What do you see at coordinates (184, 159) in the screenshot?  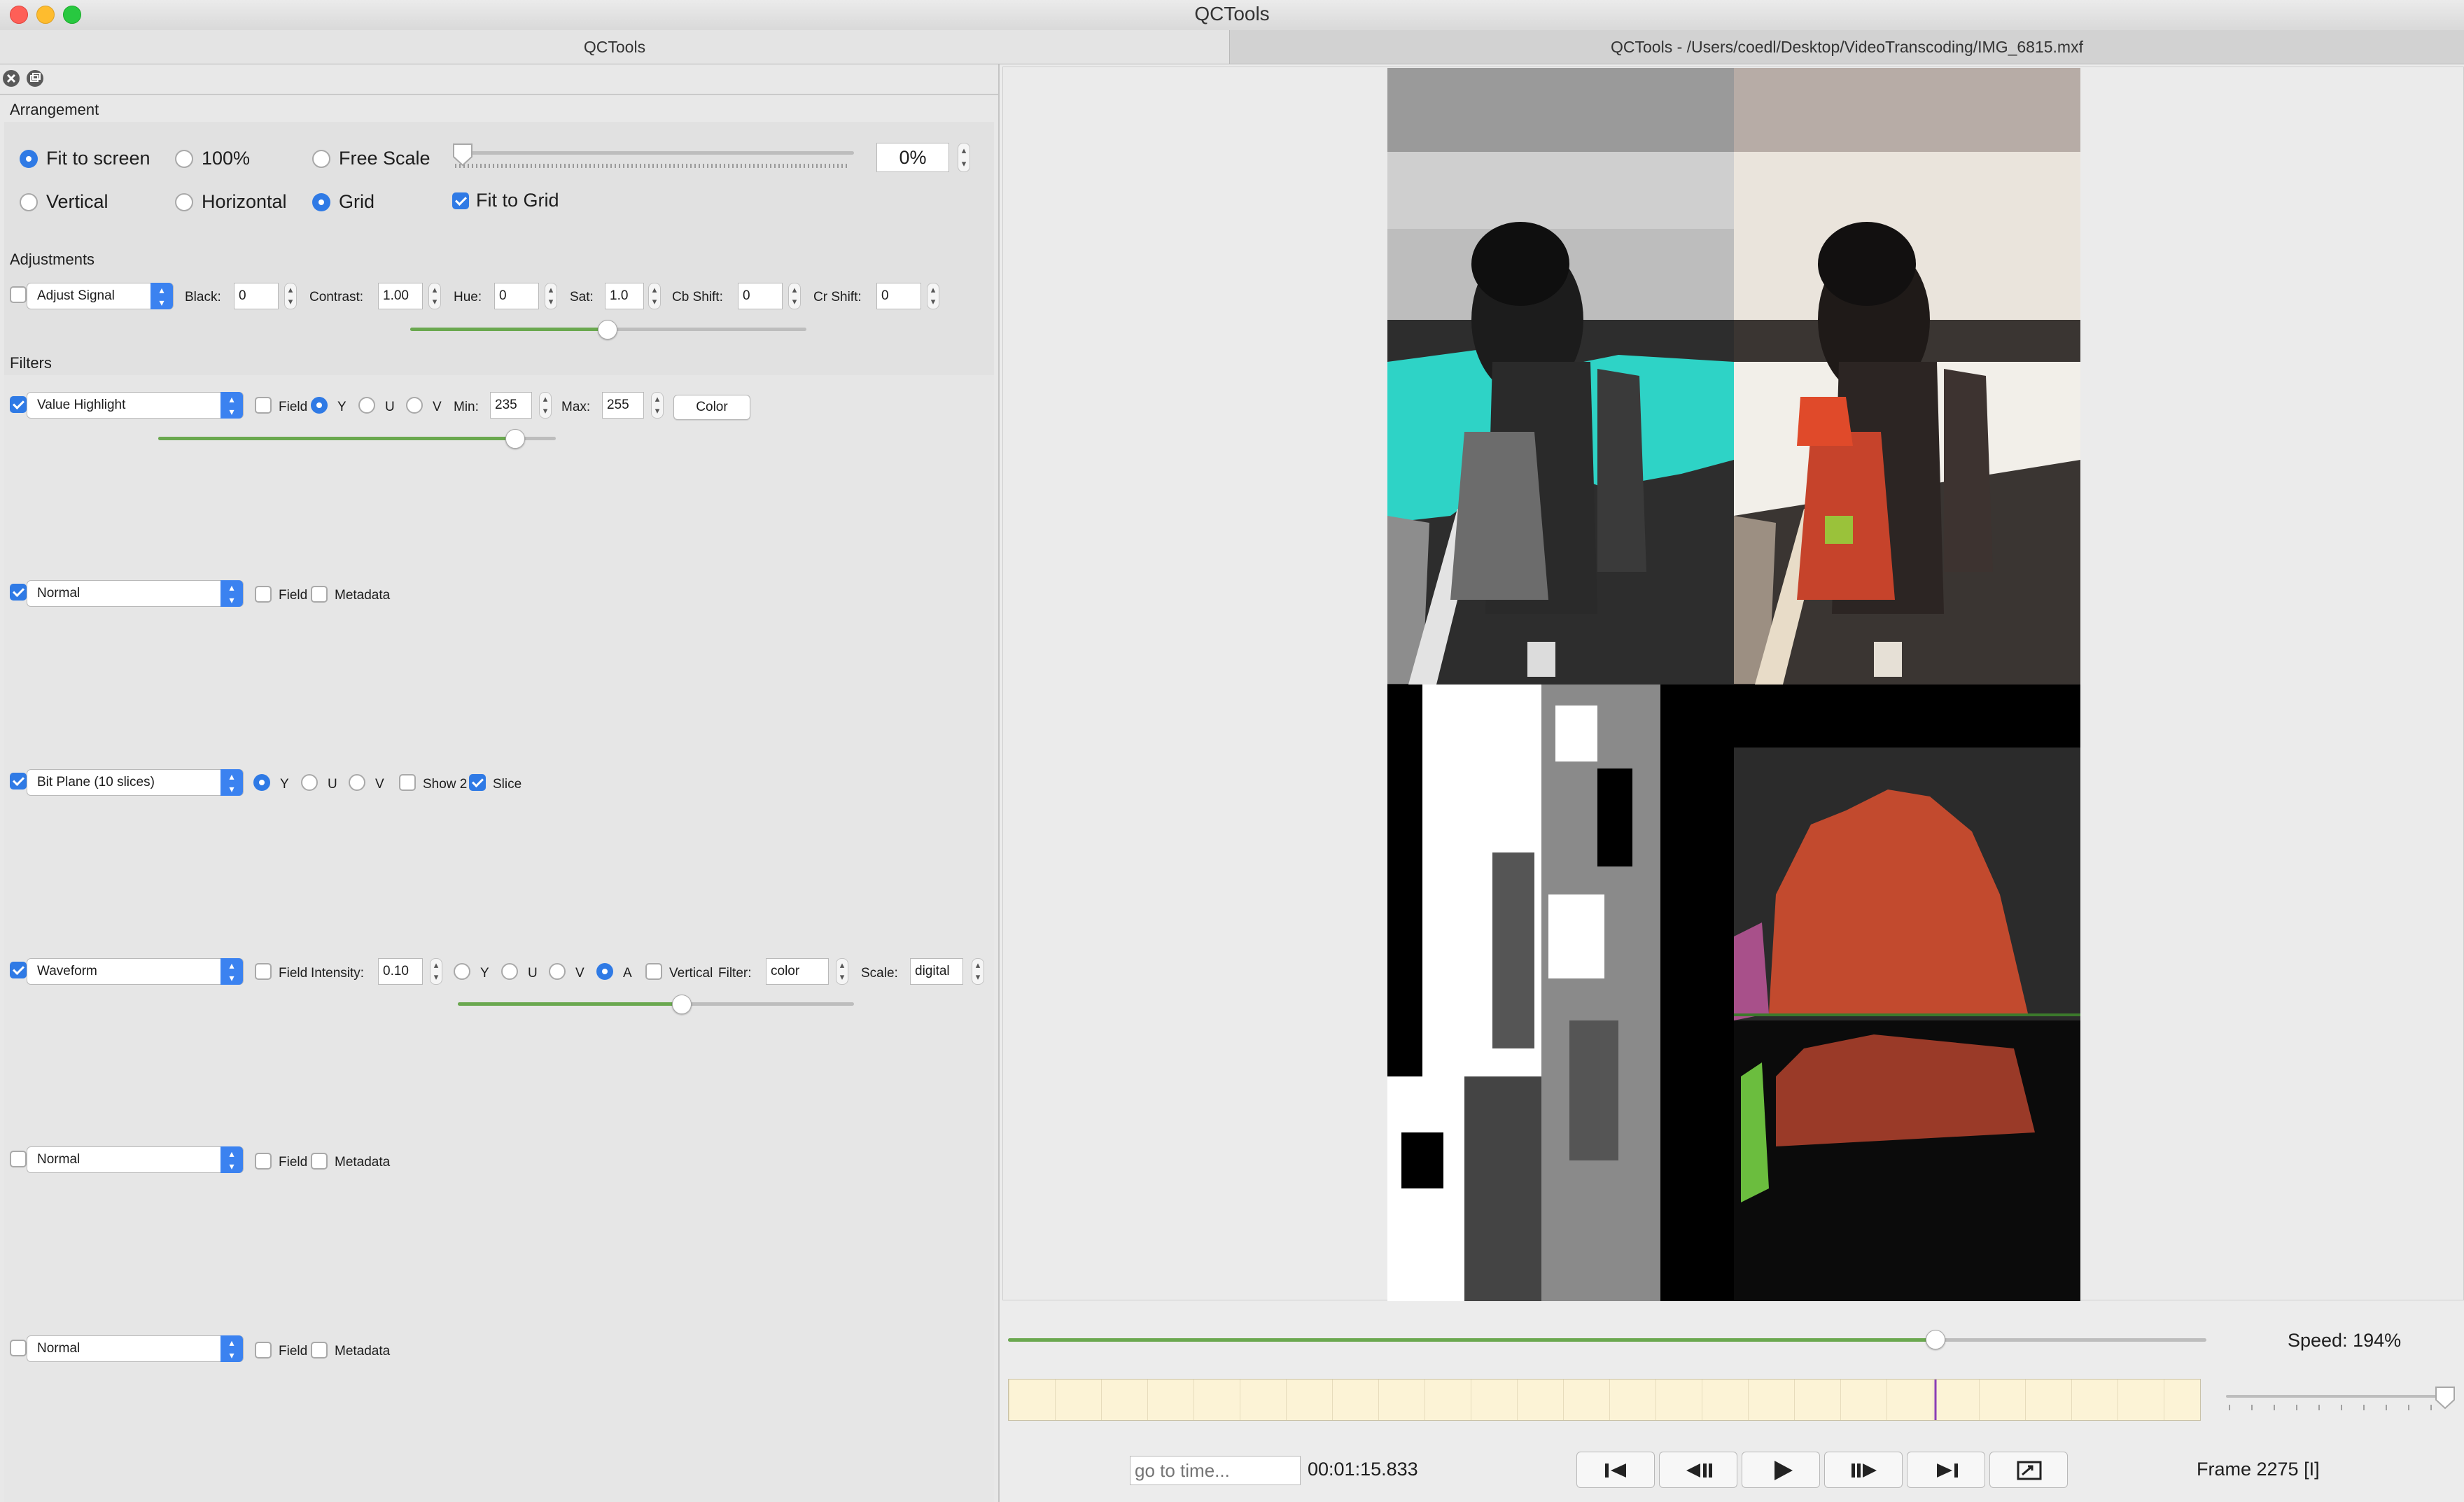 I see `scale-100-radio` at bounding box center [184, 159].